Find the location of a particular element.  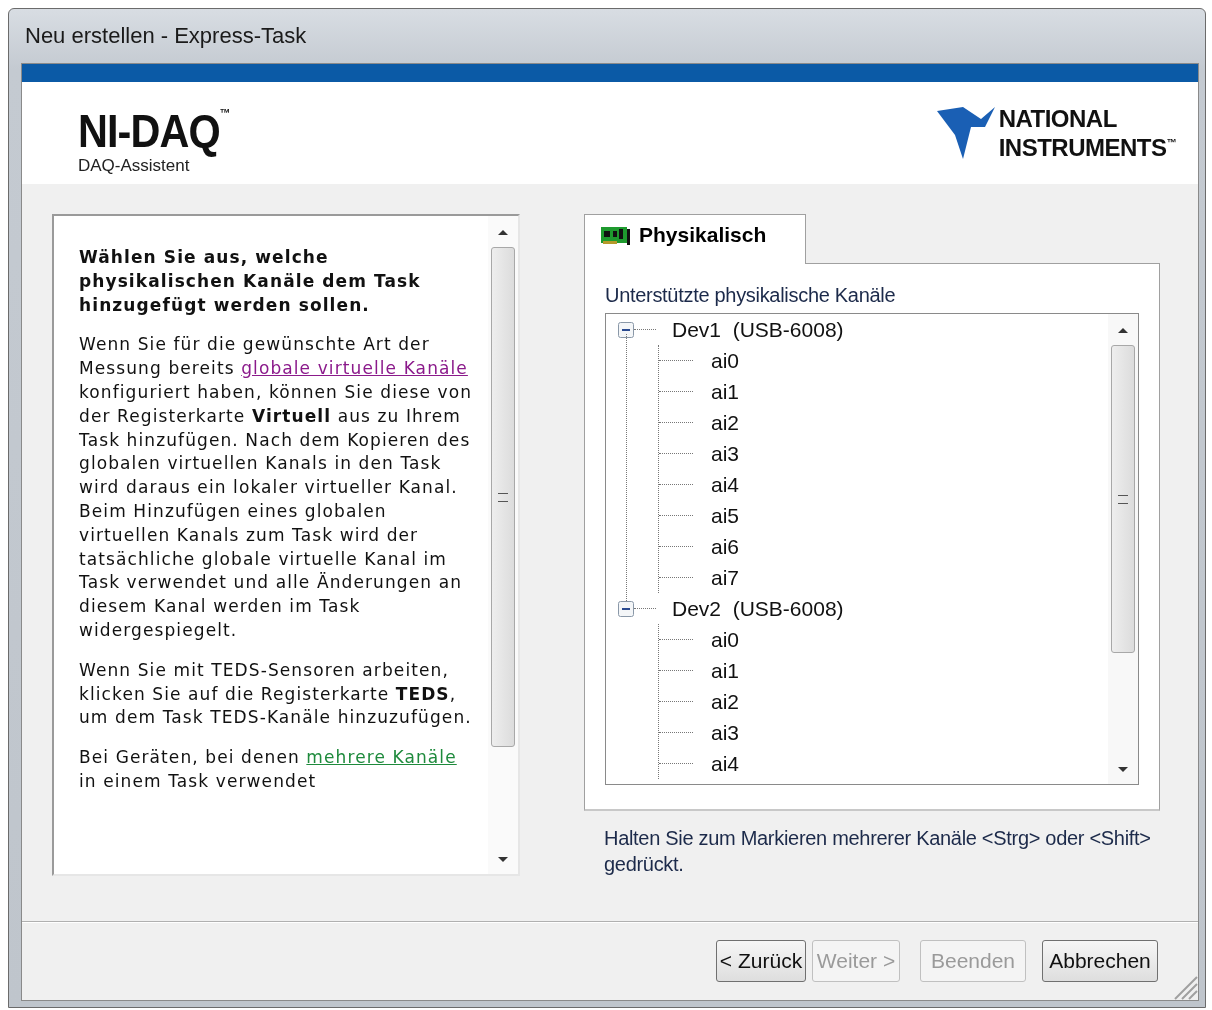

tree-item: ai6 is located at coordinates (725, 546).